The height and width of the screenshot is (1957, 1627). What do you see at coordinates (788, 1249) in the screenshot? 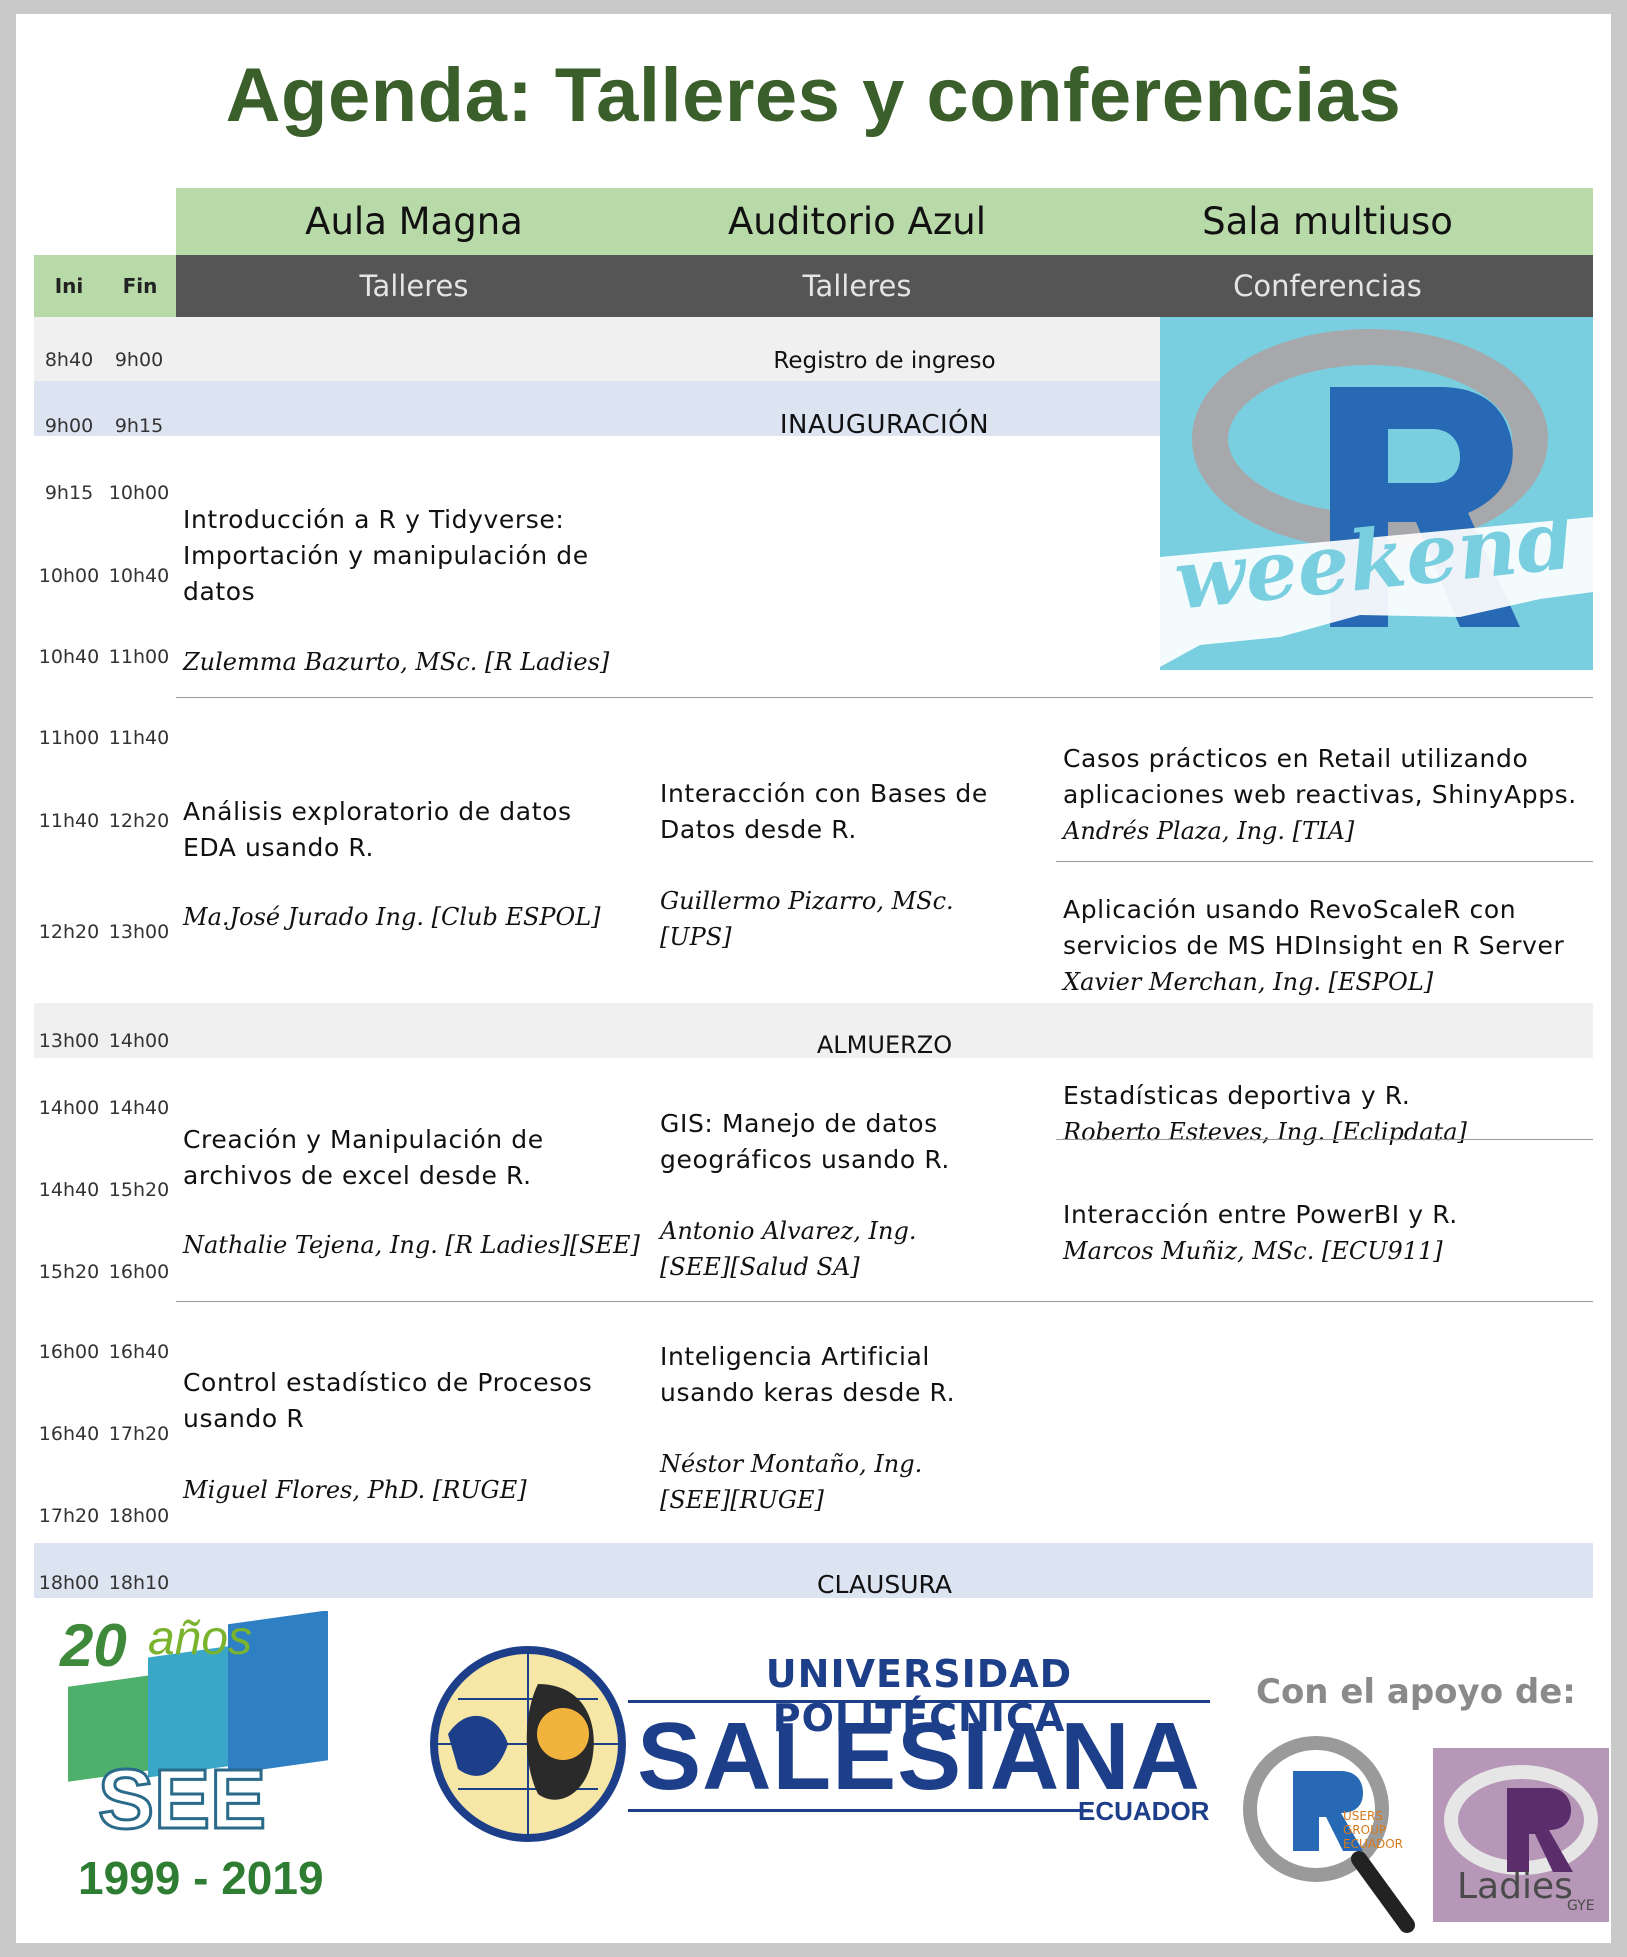
I see `session-speaker: Antonio Alvarez, Ing. [SEE][Salud SA]` at bounding box center [788, 1249].